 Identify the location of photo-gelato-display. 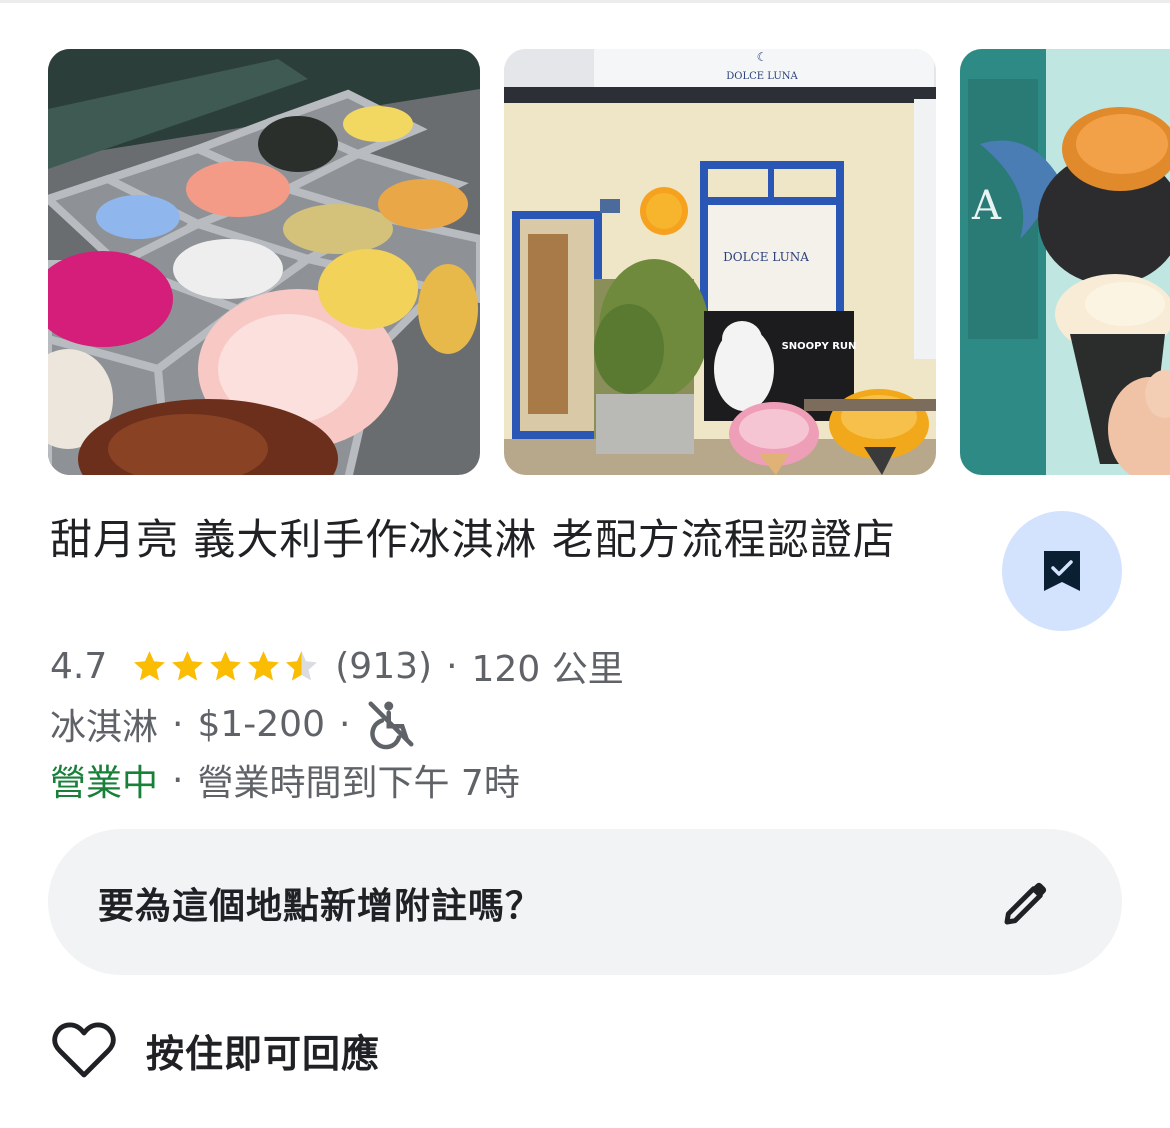
(264, 262).